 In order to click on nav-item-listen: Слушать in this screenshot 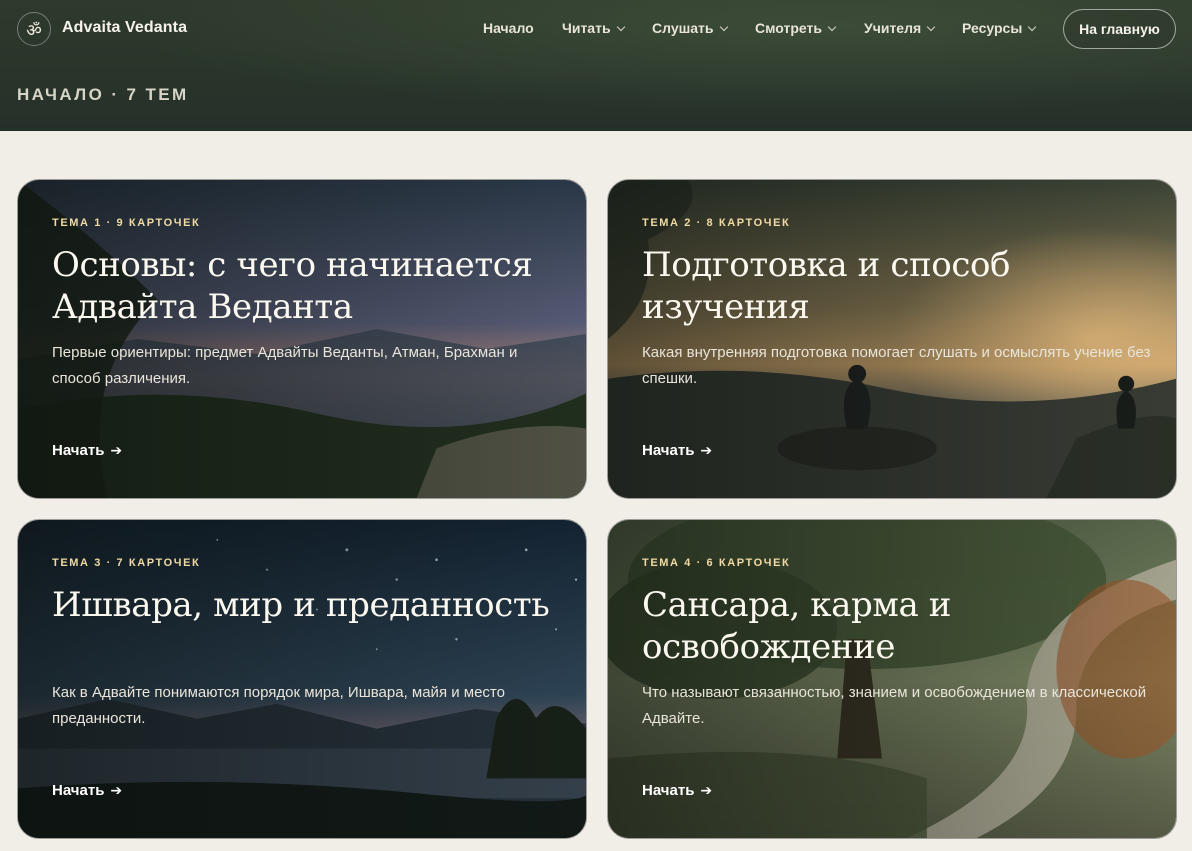, I will do `click(690, 28)`.